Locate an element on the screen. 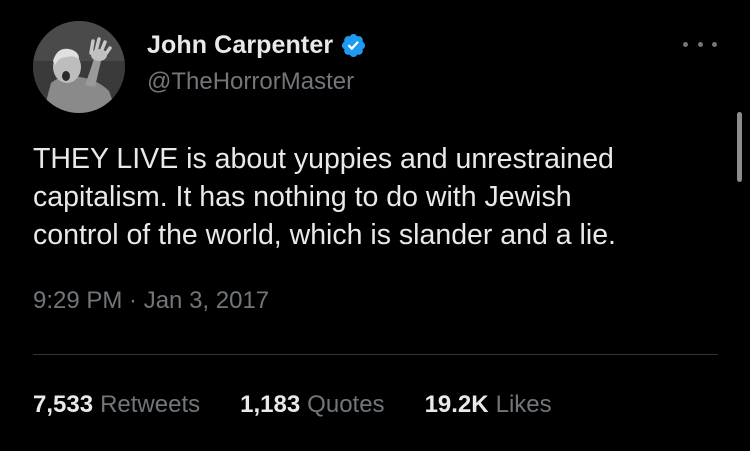  likes-count: 19.2K is located at coordinates (456, 404).